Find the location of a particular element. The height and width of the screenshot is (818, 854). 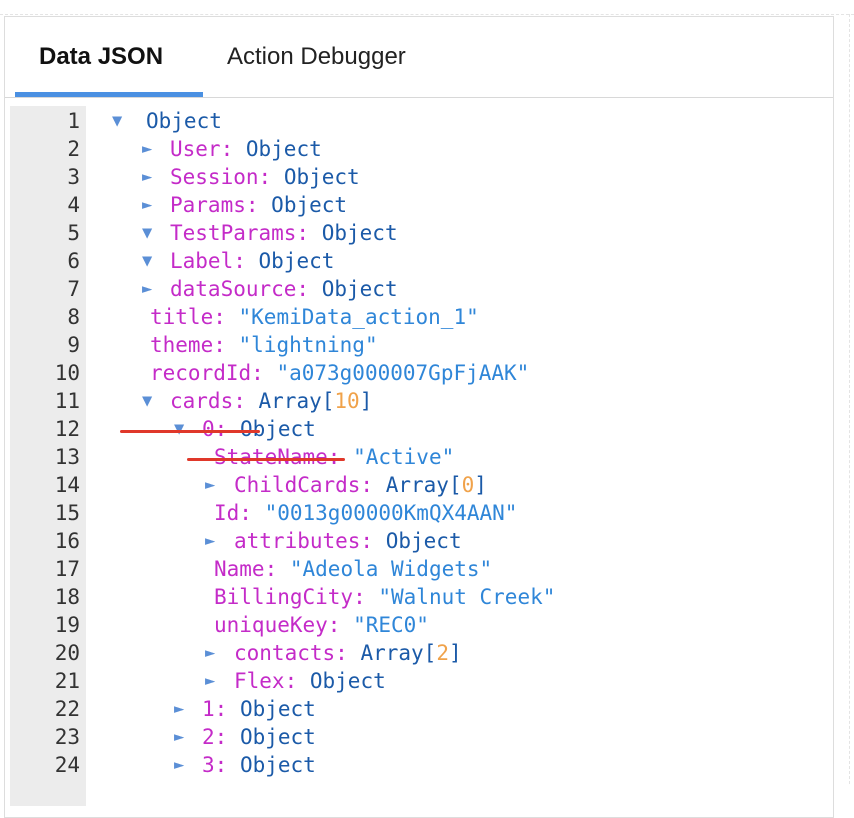

line-number: 1 is located at coordinates (73, 121).